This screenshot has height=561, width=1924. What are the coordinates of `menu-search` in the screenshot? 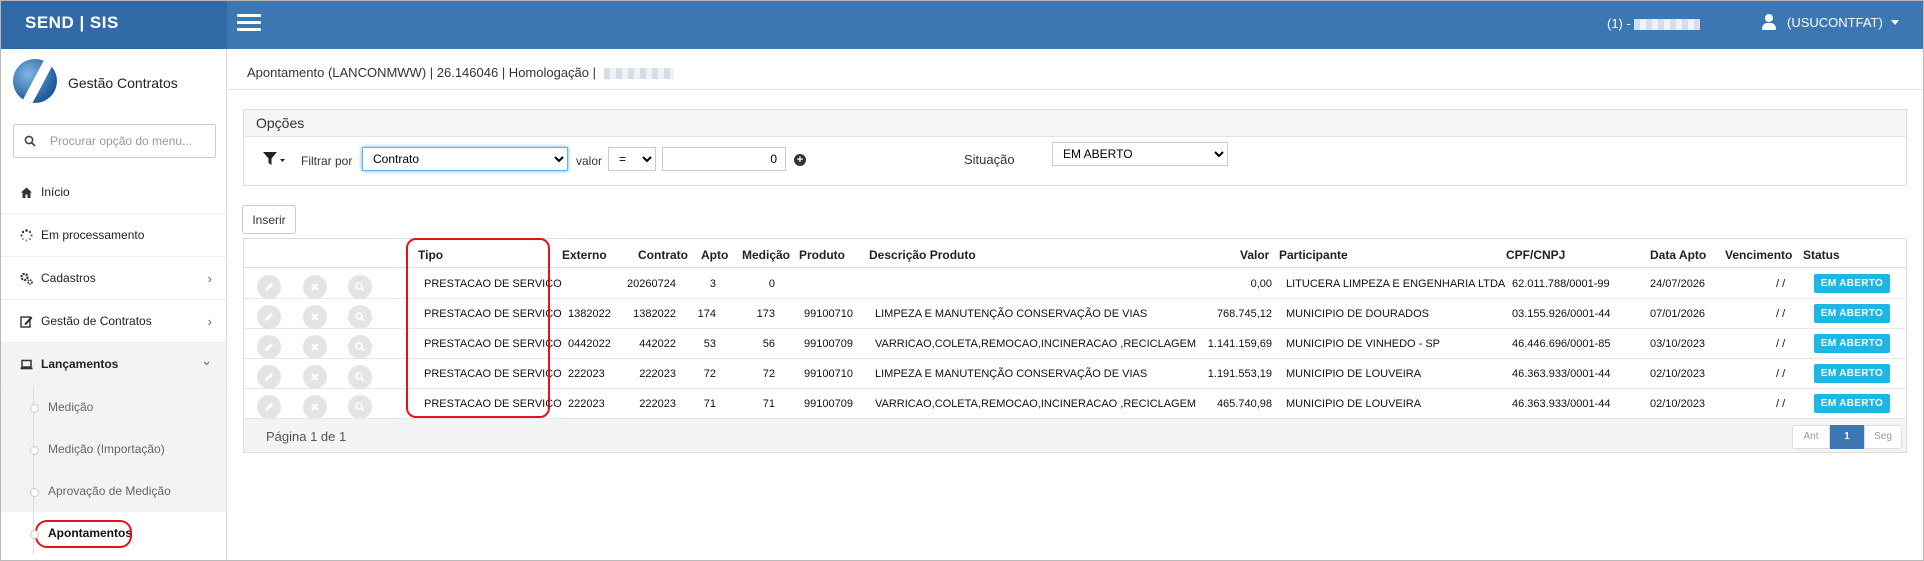 It's located at (114, 141).